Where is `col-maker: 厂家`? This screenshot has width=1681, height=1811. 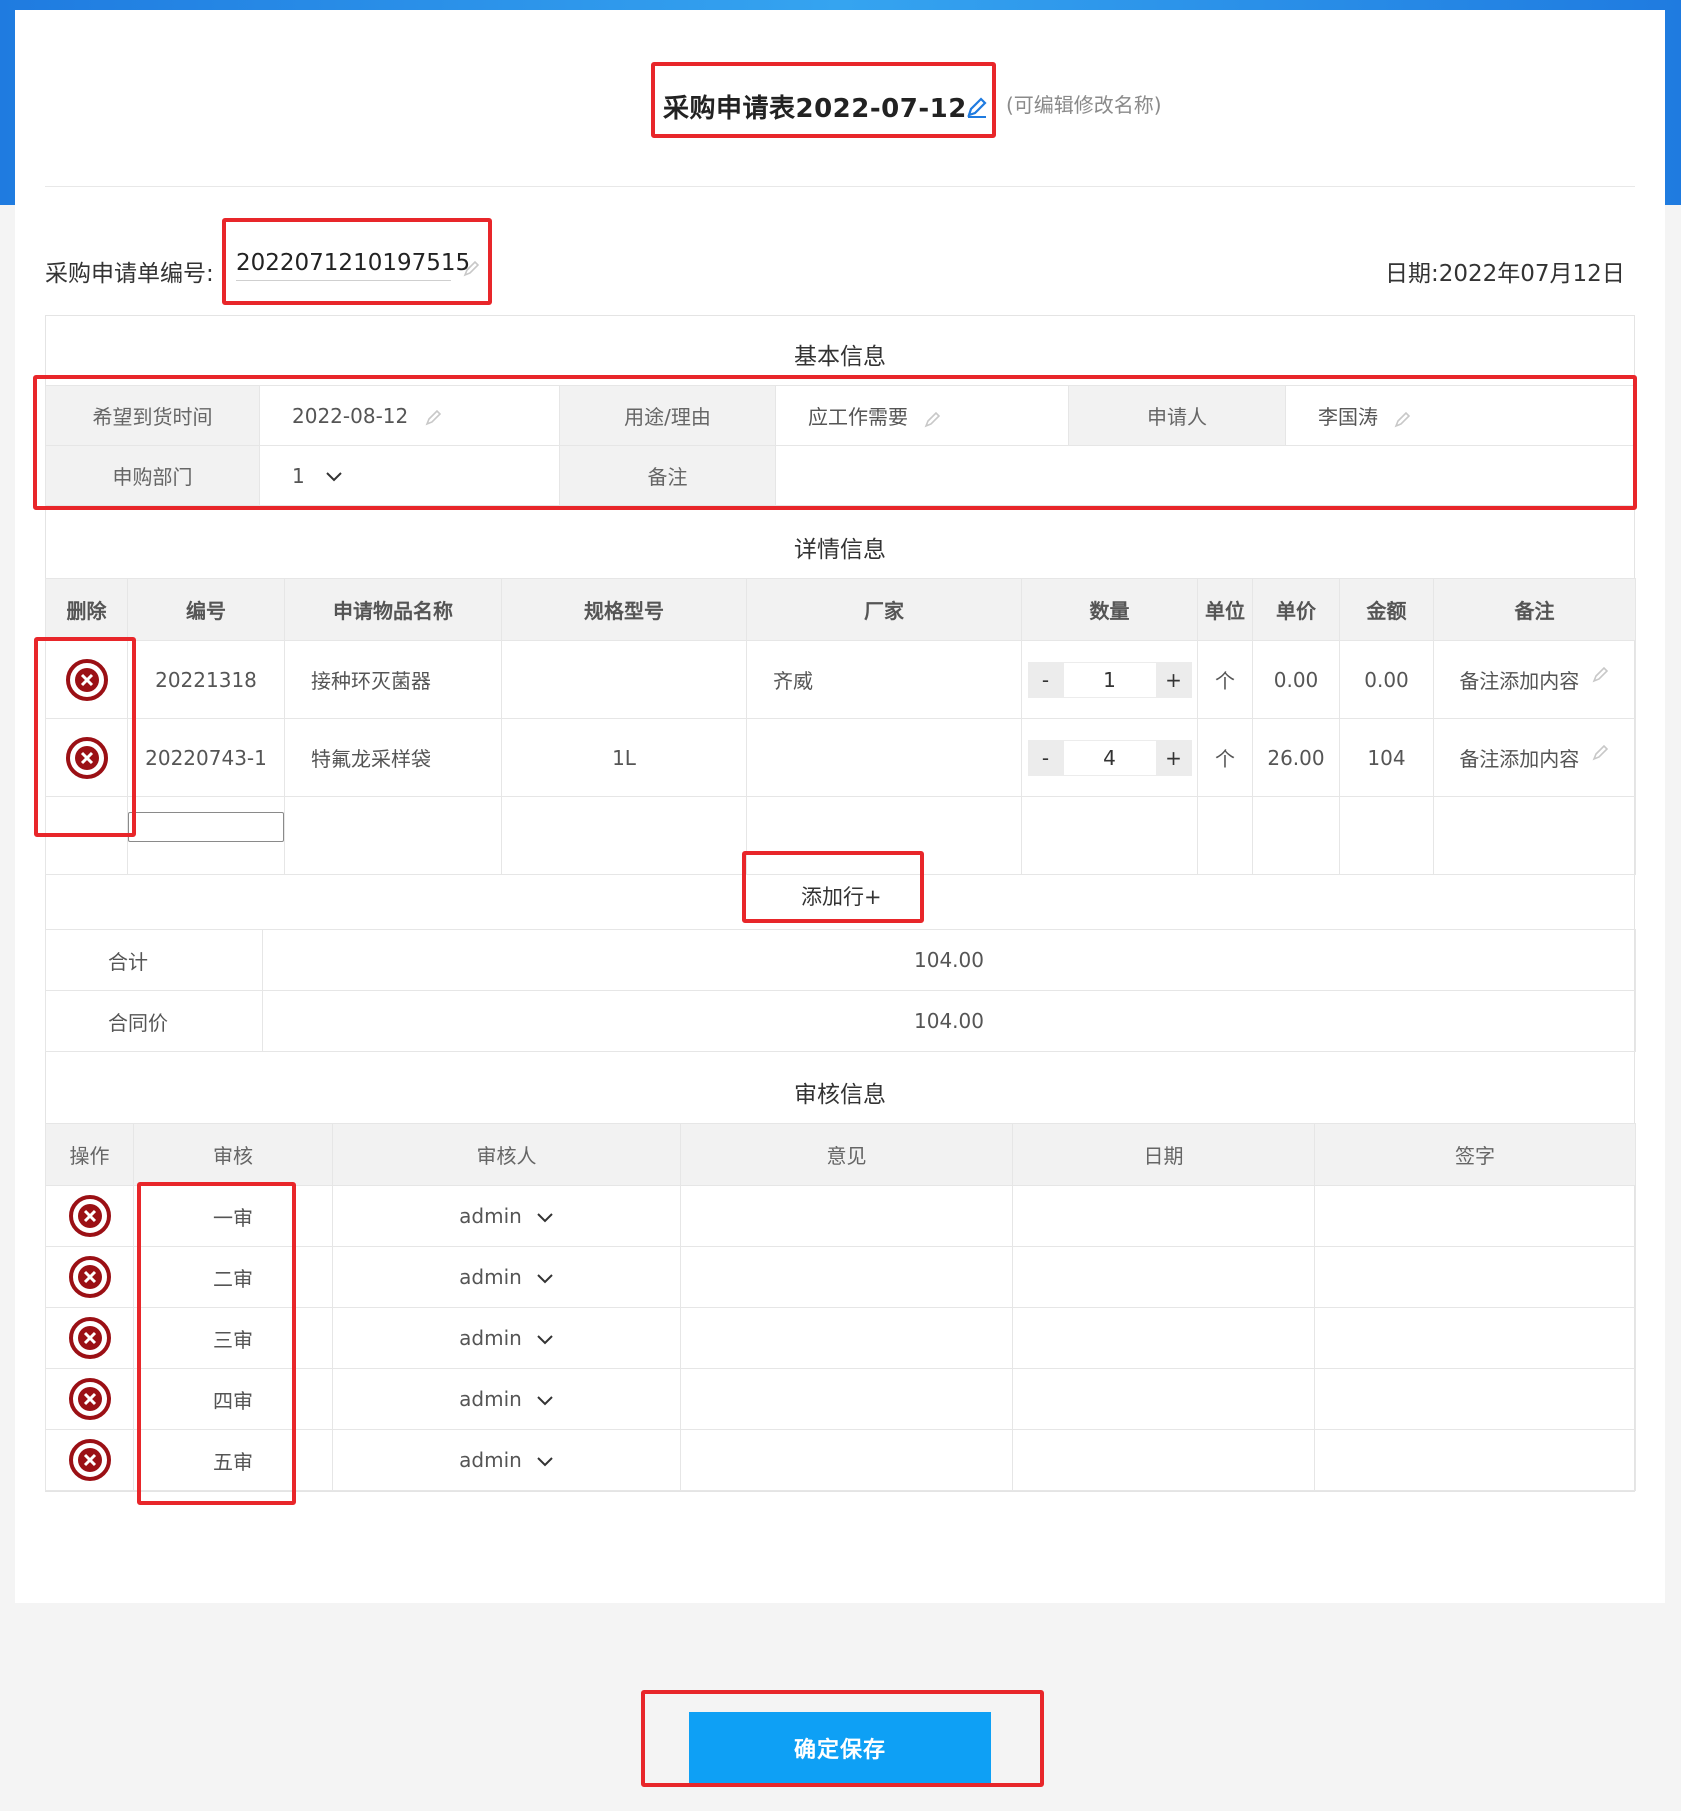 col-maker: 厂家 is located at coordinates (884, 609).